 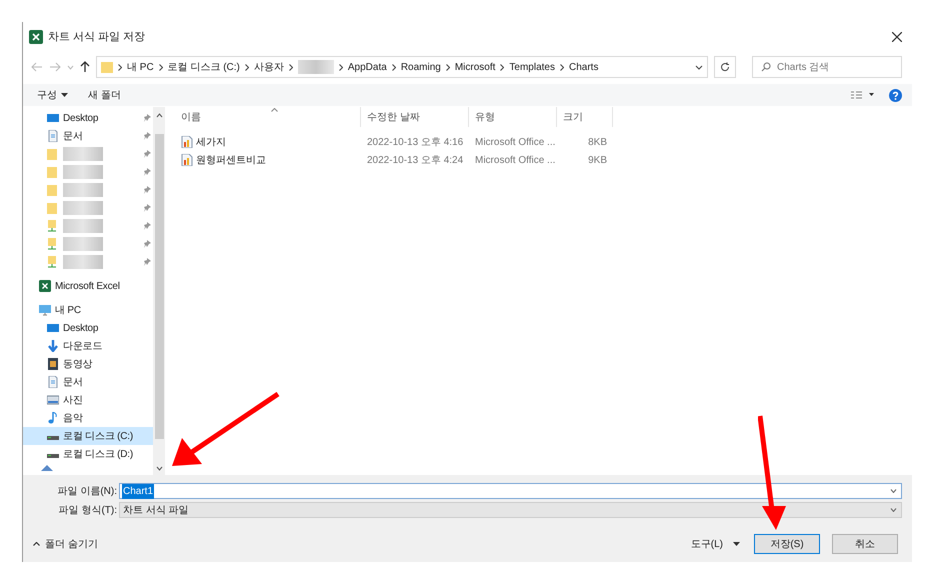 I want to click on film-icon, so click(x=53, y=364).